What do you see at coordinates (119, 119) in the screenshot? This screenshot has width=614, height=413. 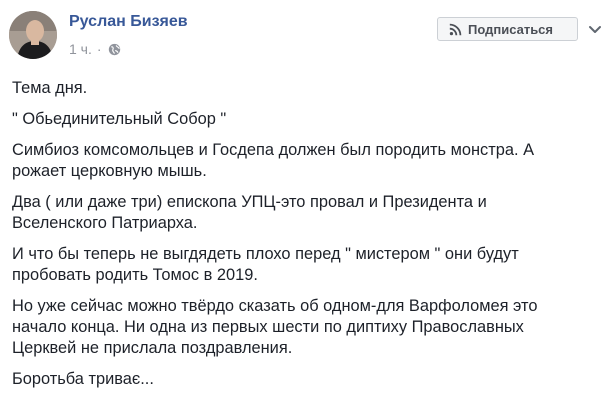 I see `post-paragraph: " Обьединительный Собор "` at bounding box center [119, 119].